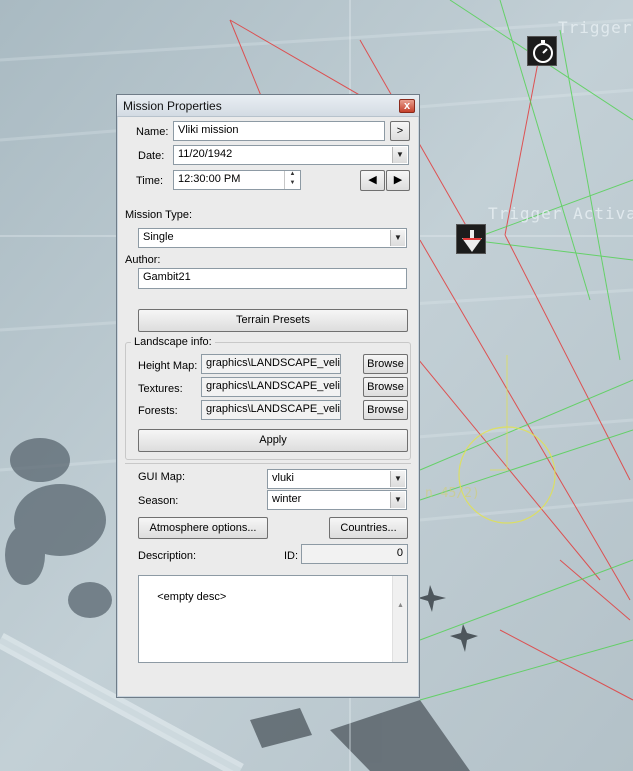 The height and width of the screenshot is (771, 633). I want to click on time-label: Time:, so click(150, 181).